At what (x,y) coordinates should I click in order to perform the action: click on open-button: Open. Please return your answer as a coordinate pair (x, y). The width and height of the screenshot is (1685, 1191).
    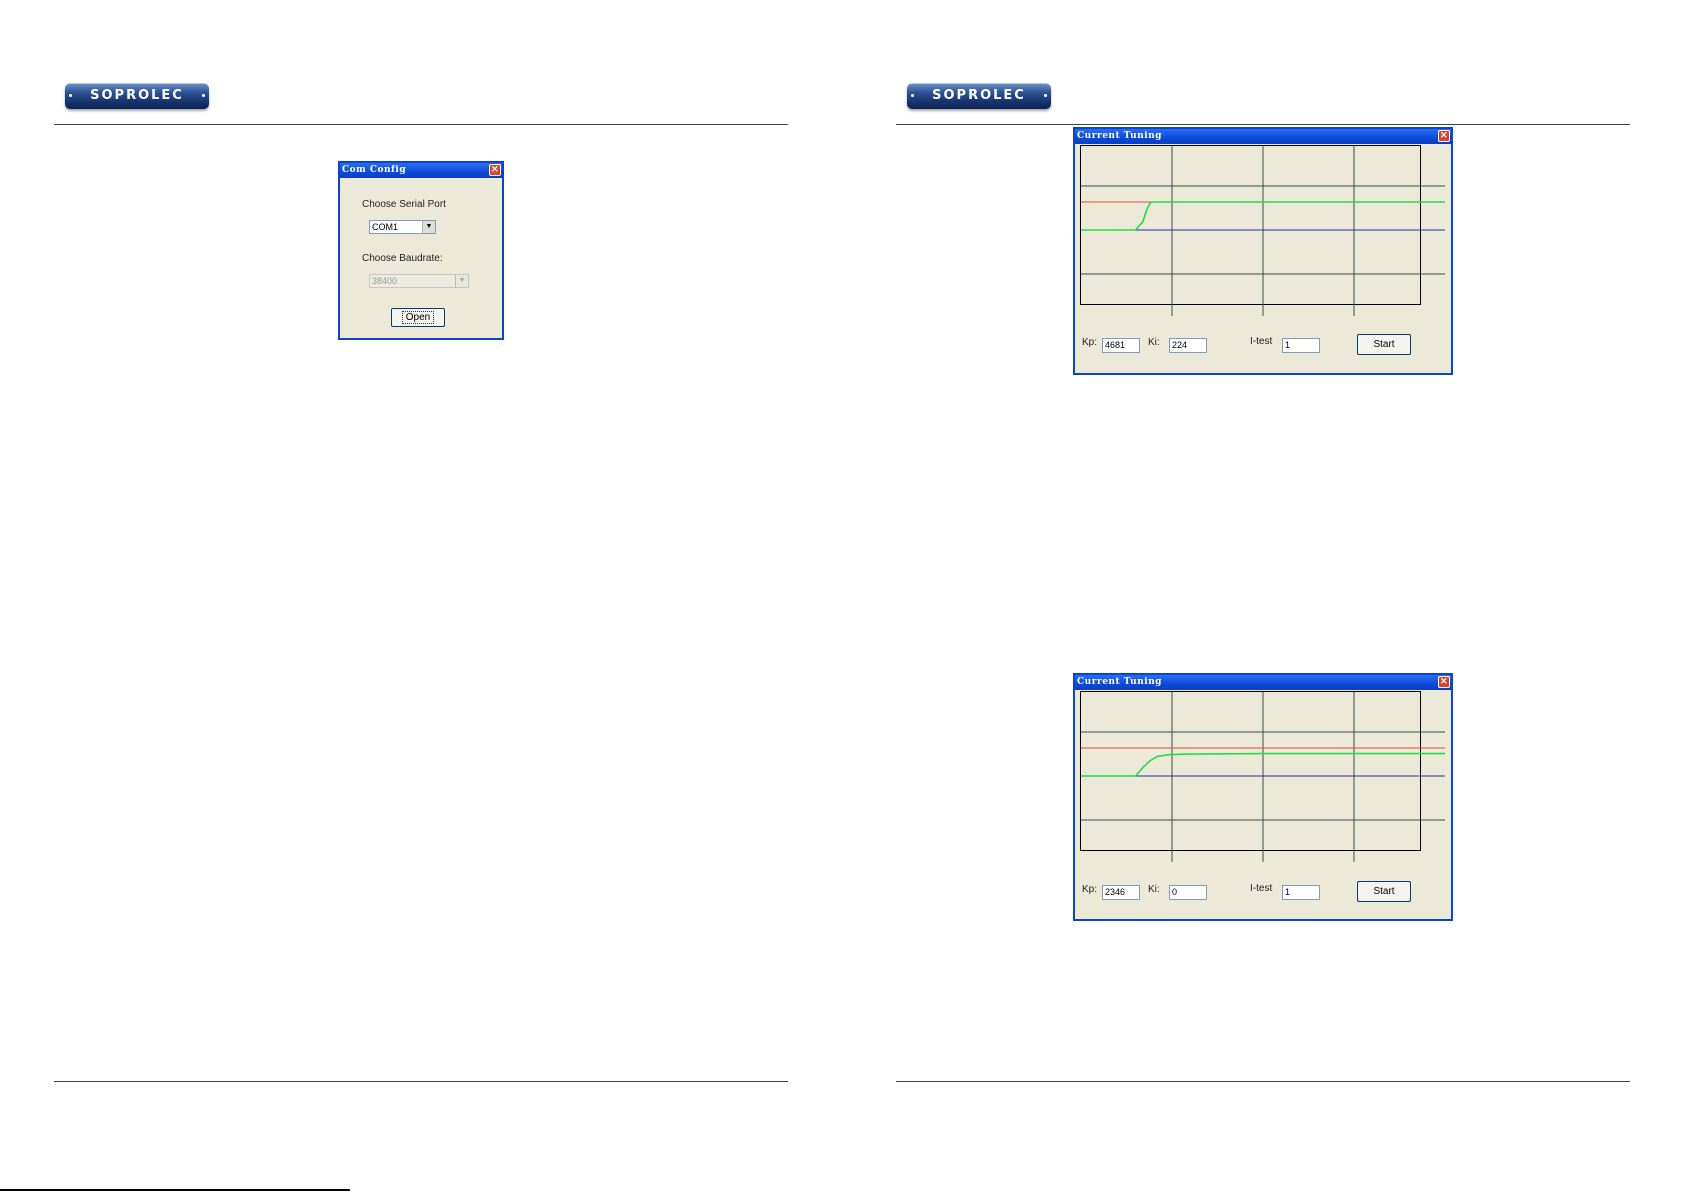
    Looking at the image, I should click on (418, 317).